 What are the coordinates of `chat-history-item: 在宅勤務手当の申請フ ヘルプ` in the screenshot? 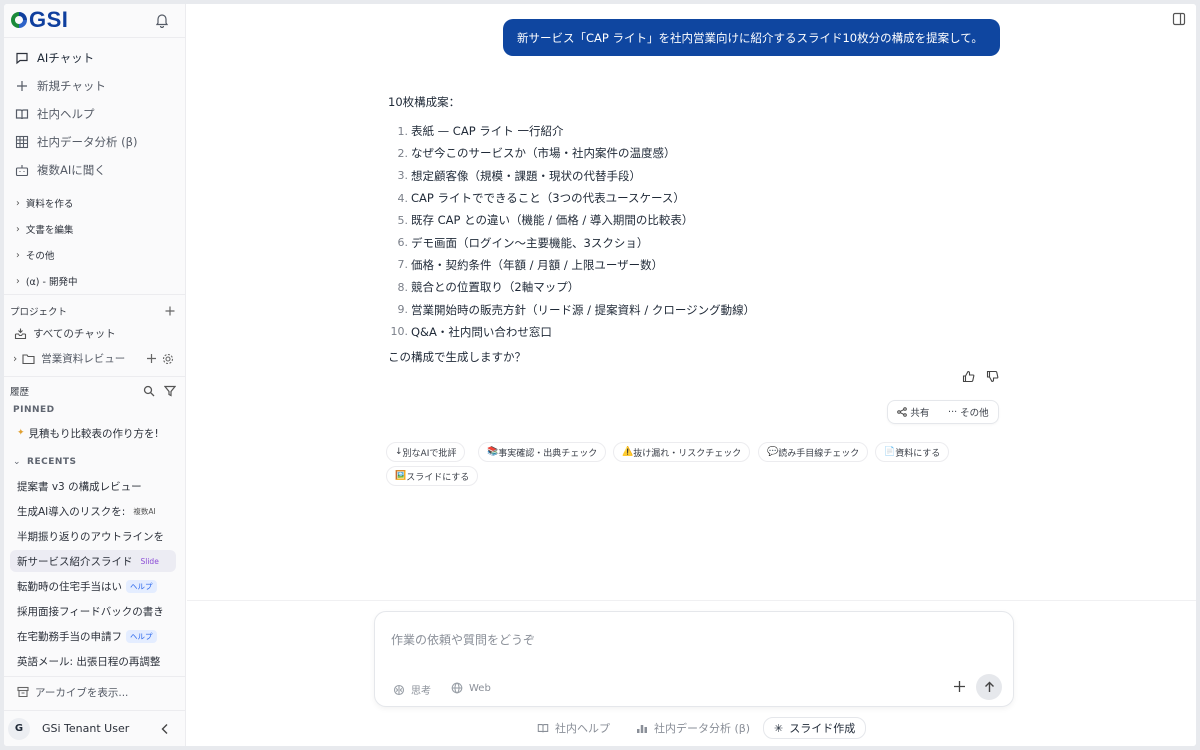 It's located at (93, 636).